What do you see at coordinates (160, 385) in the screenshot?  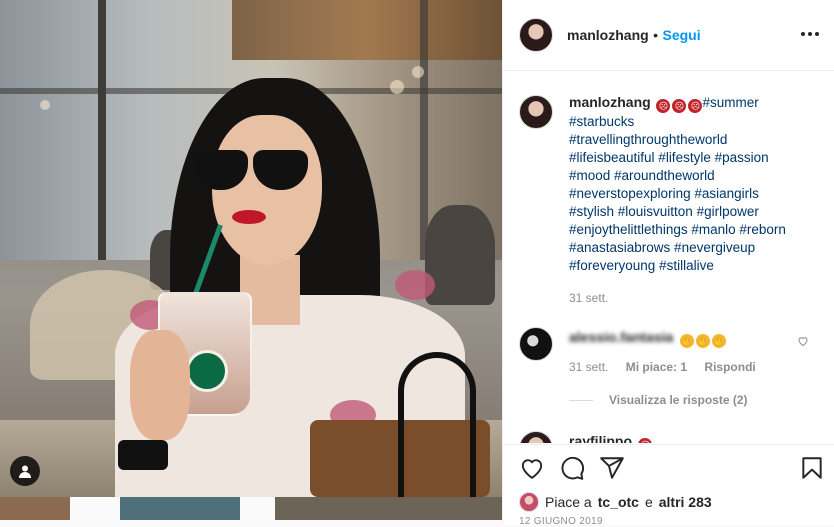 I see `photo-hand` at bounding box center [160, 385].